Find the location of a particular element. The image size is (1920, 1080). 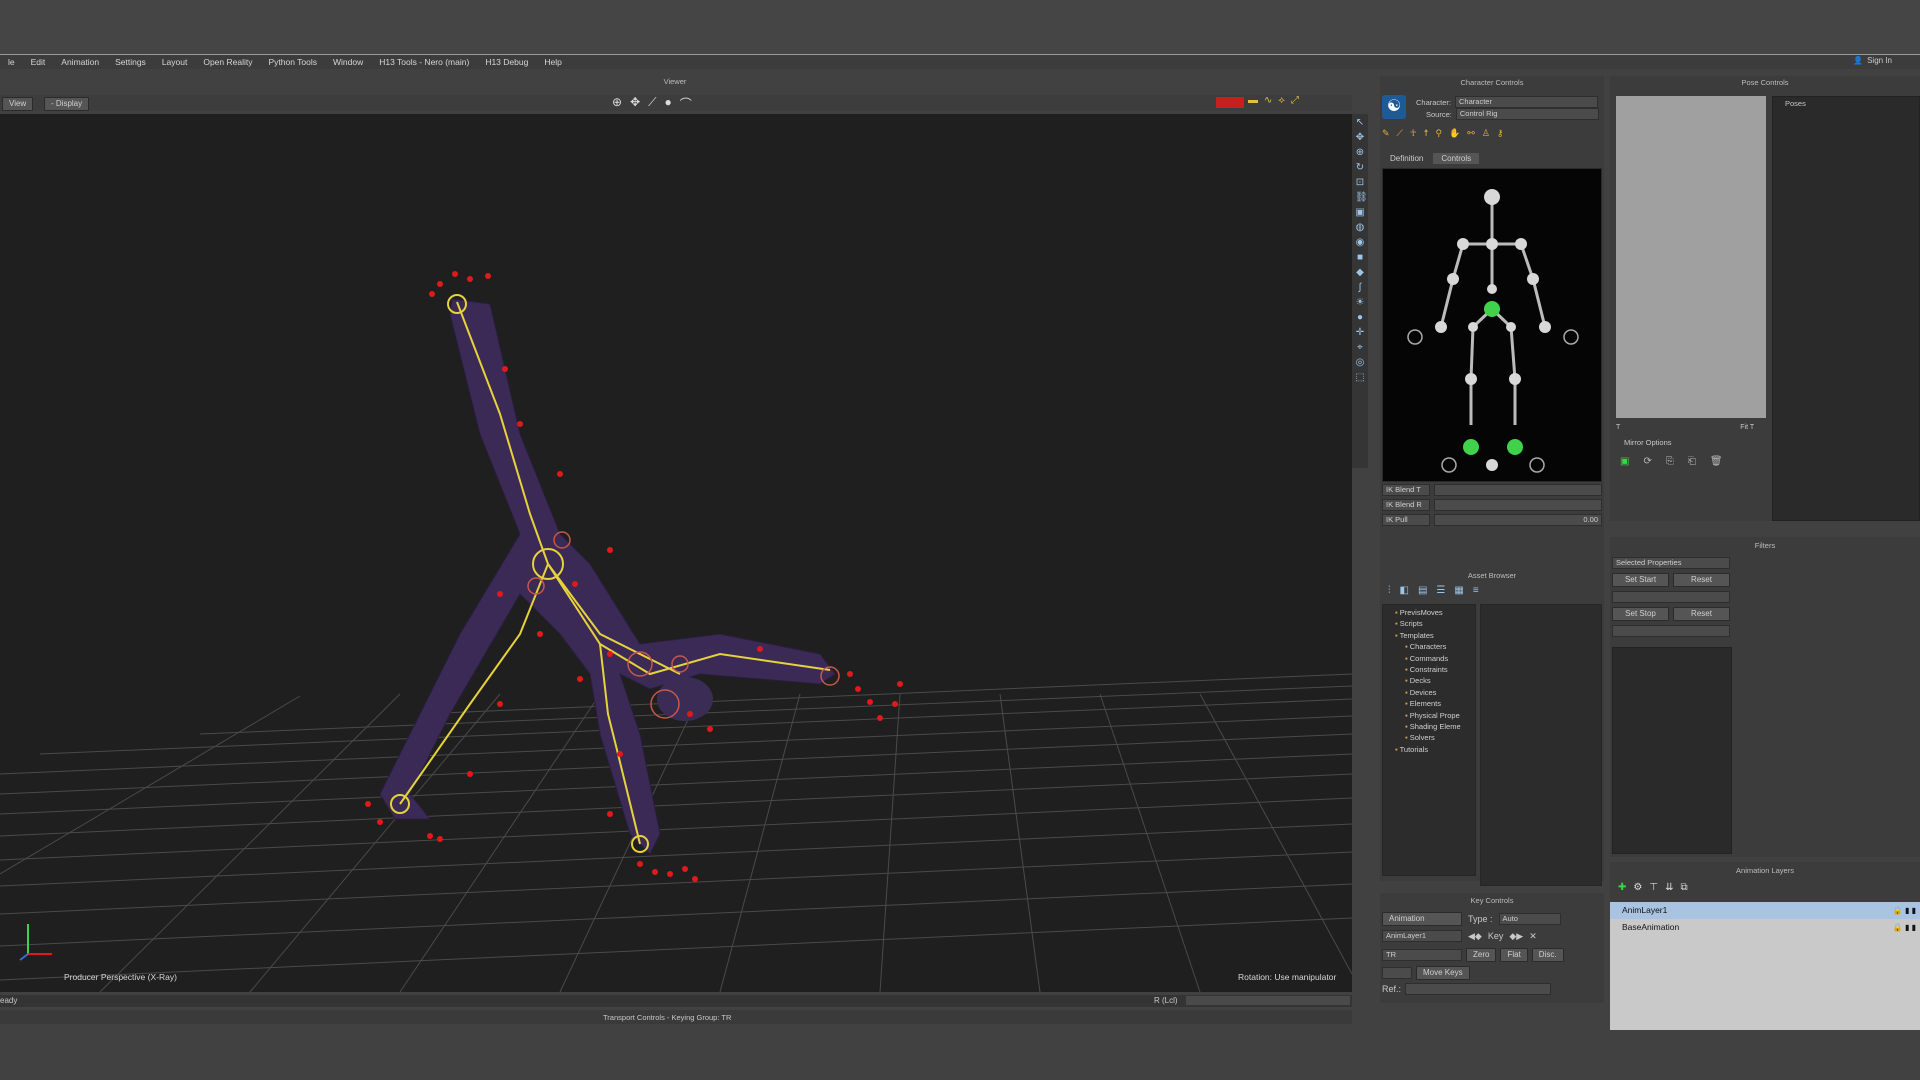

hand-icon: ✋ is located at coordinates (1454, 134).